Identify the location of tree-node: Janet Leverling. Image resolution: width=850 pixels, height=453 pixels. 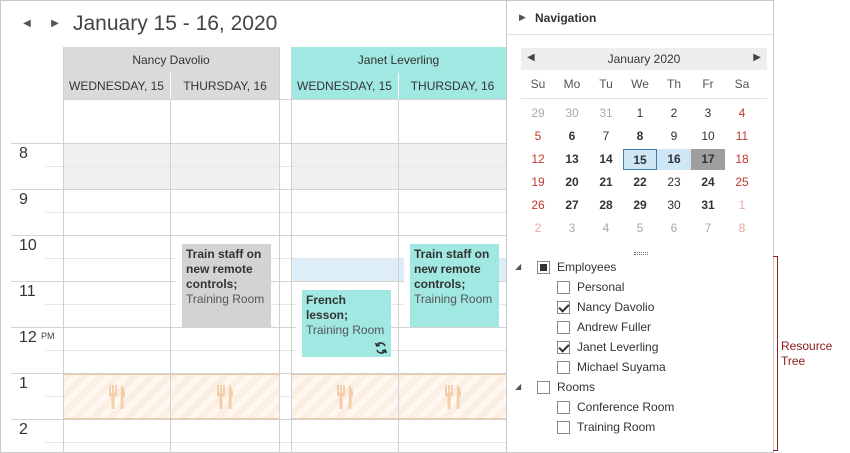
(643, 347).